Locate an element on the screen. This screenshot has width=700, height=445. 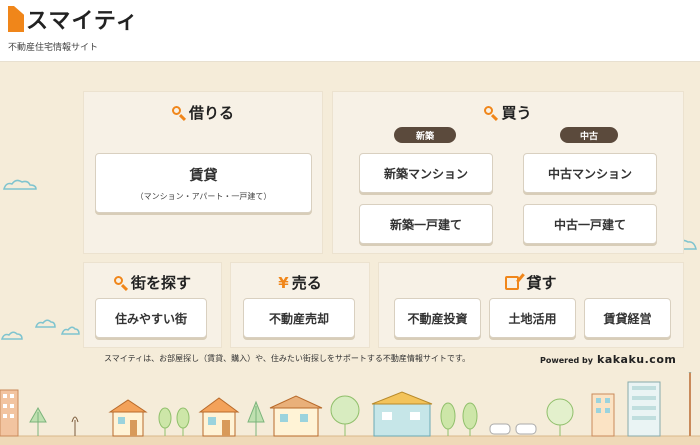
town-title: 街を探す is located at coordinates (152, 282).